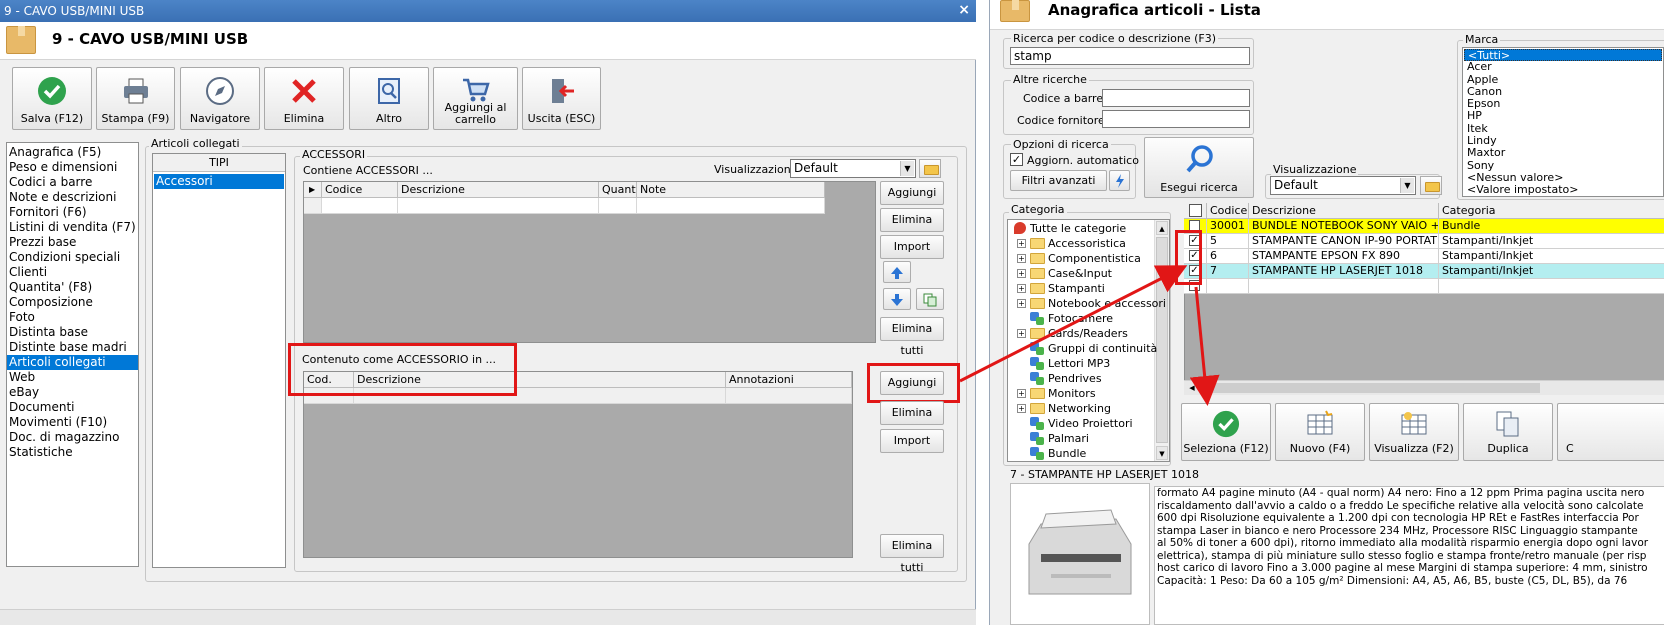 This screenshot has height=625, width=1664. What do you see at coordinates (731, 190) in the screenshot?
I see `col-note: Note` at bounding box center [731, 190].